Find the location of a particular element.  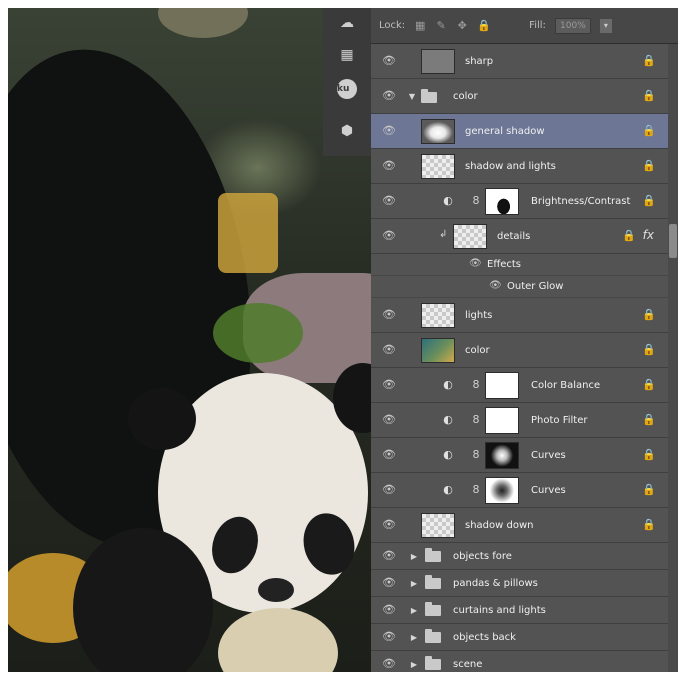

layer-group-row: 👁 ▶ objects back is located at coordinates (519, 637).